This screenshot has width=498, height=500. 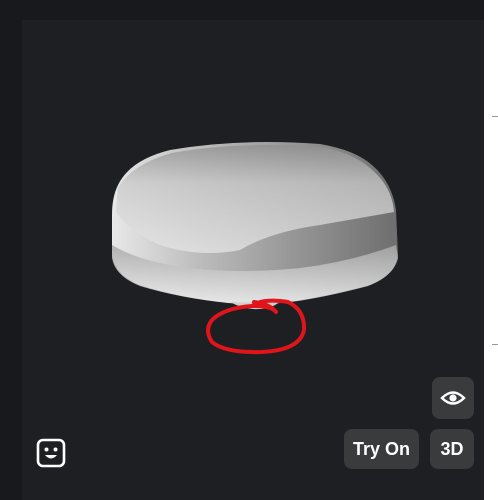 What do you see at coordinates (51, 453) in the screenshot?
I see `smiley-face-icon` at bounding box center [51, 453].